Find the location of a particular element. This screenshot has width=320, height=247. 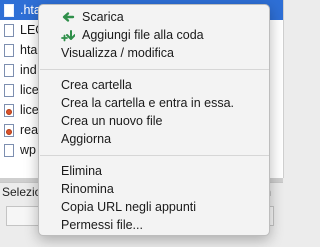

menu-item-label: Elimina is located at coordinates (81, 171).